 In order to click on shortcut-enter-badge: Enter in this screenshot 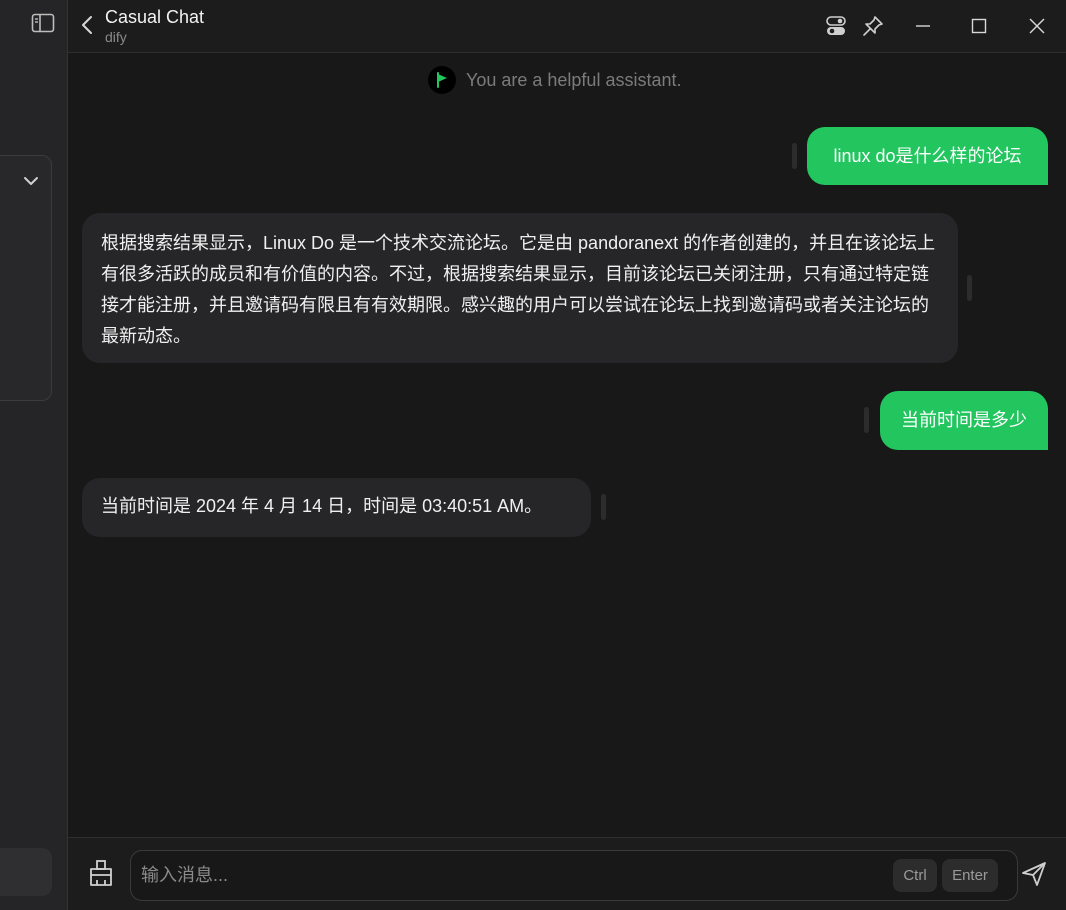, I will do `click(970, 875)`.